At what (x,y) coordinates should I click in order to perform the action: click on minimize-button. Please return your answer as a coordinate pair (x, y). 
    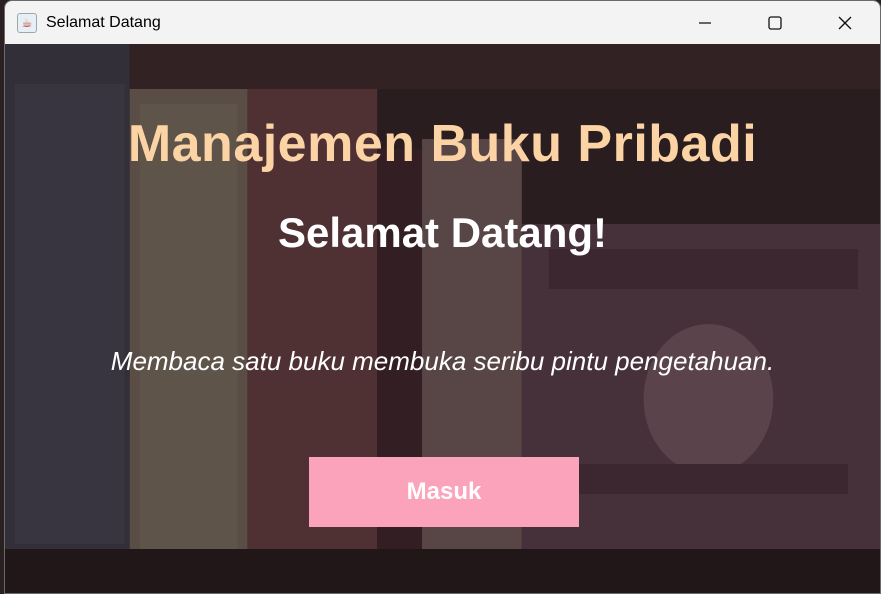
    Looking at the image, I should click on (705, 22).